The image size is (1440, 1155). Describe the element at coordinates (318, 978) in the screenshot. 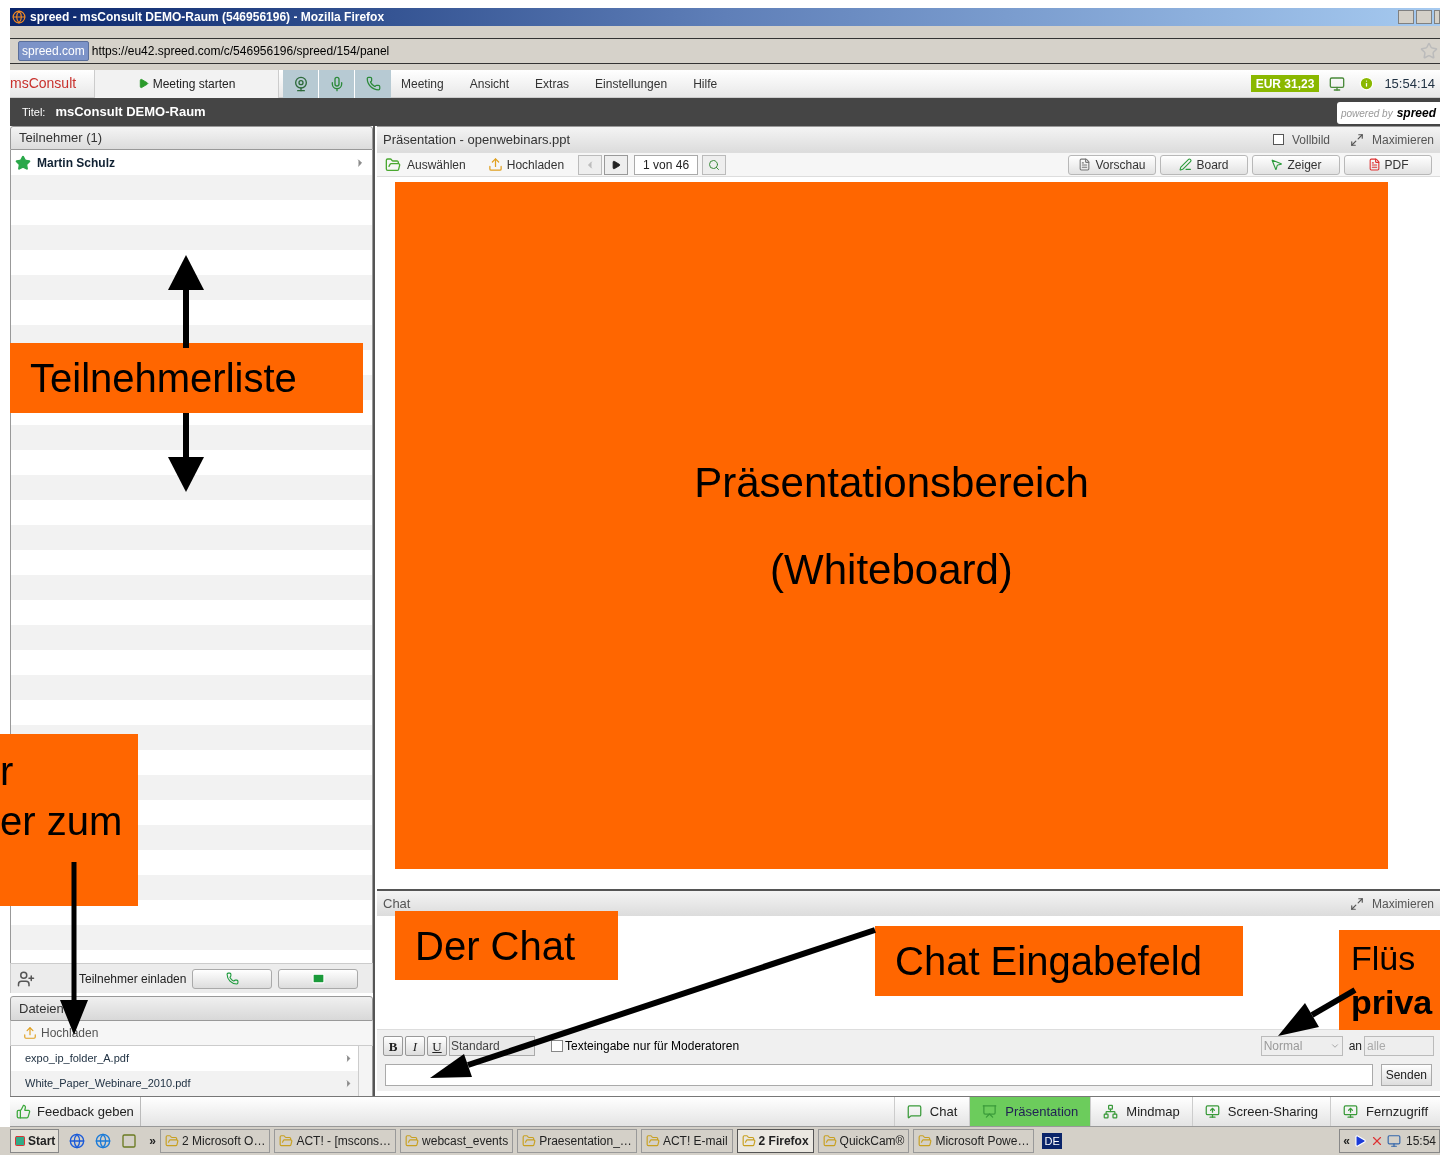

I see `invite-email-button` at that location.